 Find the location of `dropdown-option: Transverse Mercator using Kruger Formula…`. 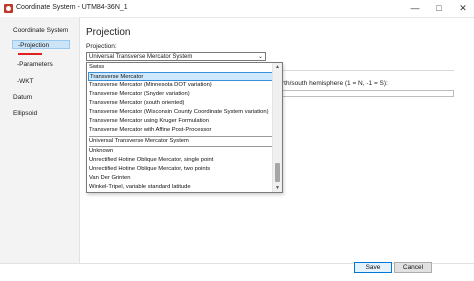

dropdown-option: Transverse Mercator using Kruger Formula… is located at coordinates (149, 121).